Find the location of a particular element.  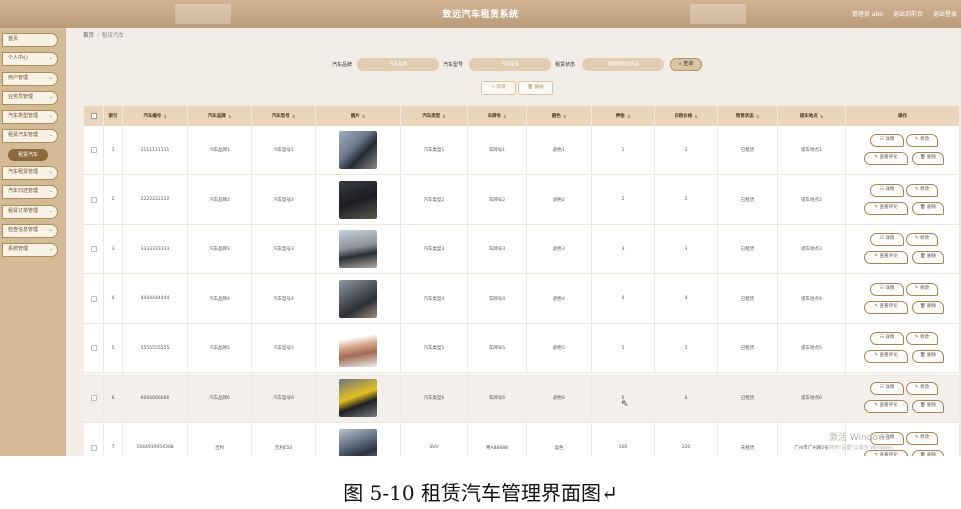

cell-color: 颜色6 is located at coordinates (559, 398).